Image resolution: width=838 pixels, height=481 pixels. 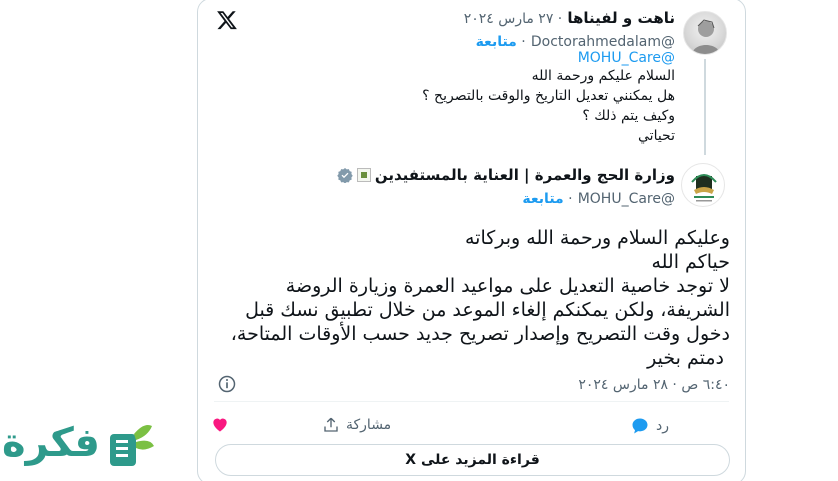 What do you see at coordinates (51, 443) in the screenshot?
I see `fikra-watermark-text: فكرة` at bounding box center [51, 443].